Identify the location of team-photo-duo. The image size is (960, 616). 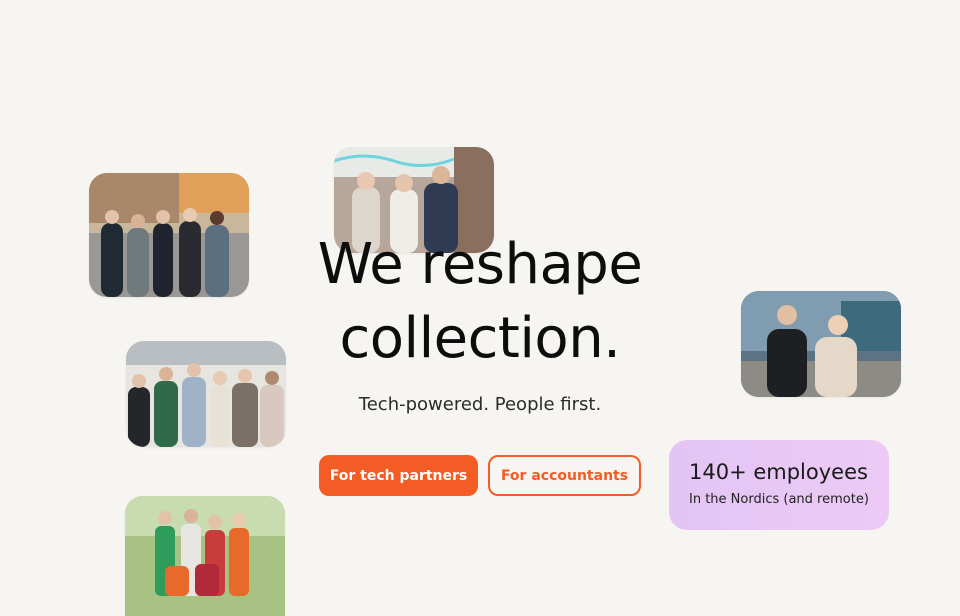
(821, 344).